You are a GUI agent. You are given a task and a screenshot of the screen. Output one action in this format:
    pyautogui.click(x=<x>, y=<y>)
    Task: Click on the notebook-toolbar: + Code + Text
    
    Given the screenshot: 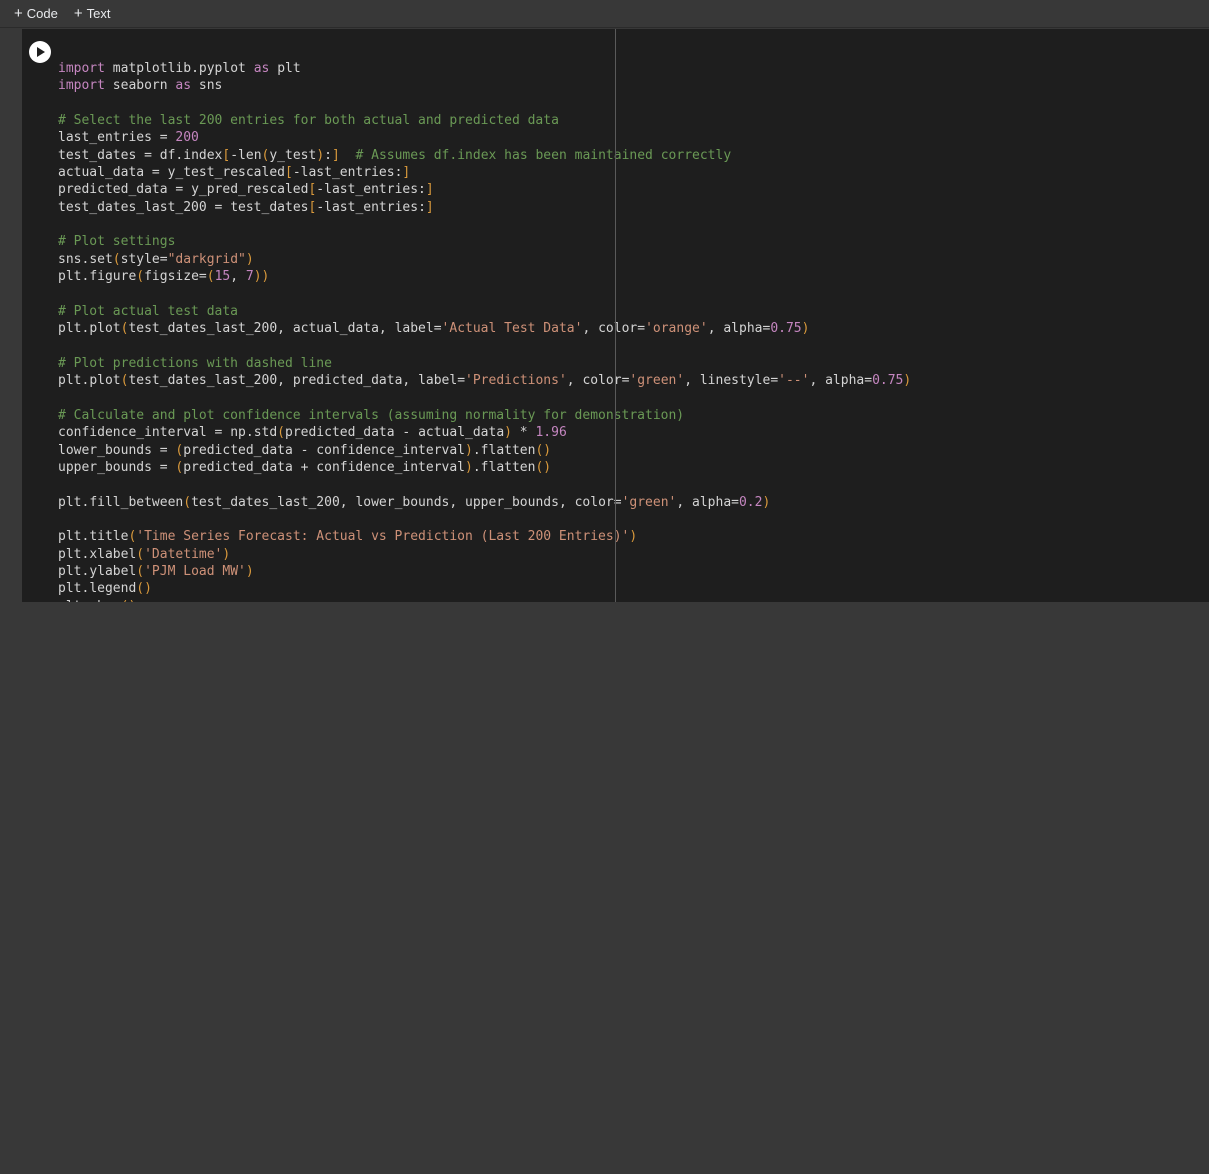 What is the action you would take?
    pyautogui.click(x=604, y=14)
    